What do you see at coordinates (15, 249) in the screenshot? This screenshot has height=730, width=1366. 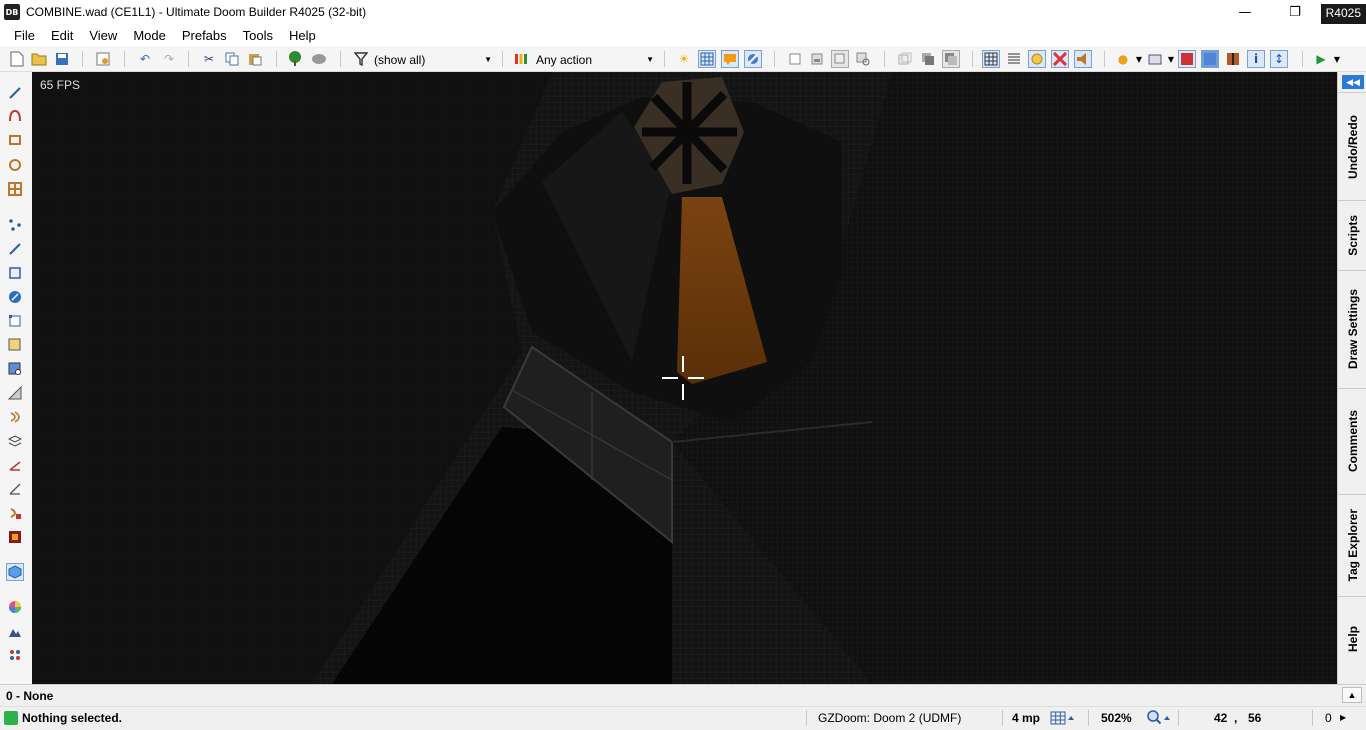 I see `linedefs-mode-icon` at bounding box center [15, 249].